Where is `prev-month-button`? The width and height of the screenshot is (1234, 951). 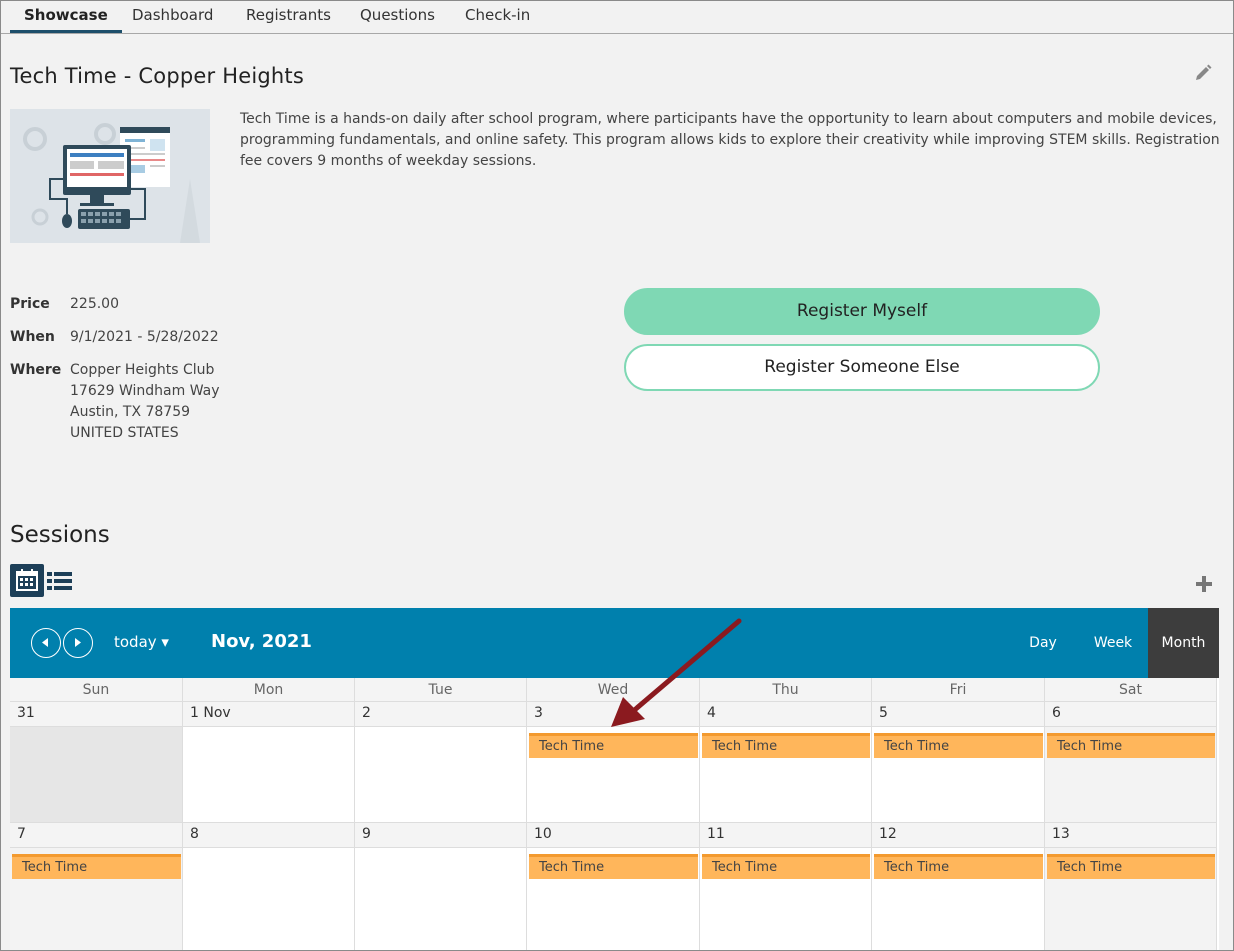 prev-month-button is located at coordinates (46, 643).